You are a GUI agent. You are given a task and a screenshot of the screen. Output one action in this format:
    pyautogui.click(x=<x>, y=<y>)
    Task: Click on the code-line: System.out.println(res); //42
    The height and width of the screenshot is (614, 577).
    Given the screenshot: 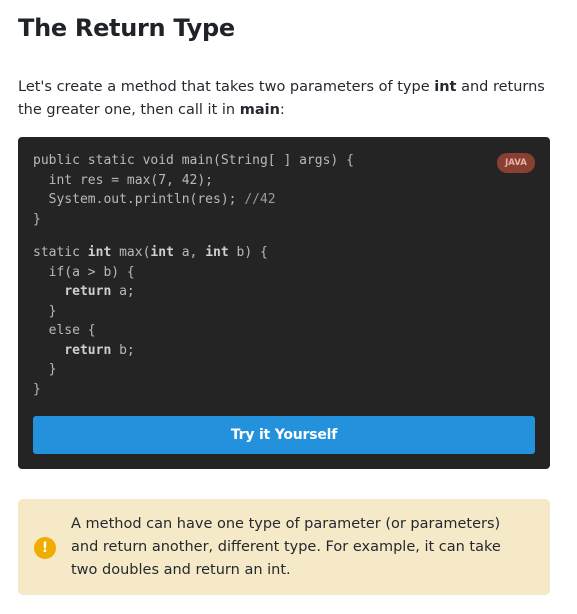 What is the action you would take?
    pyautogui.click(x=193, y=200)
    